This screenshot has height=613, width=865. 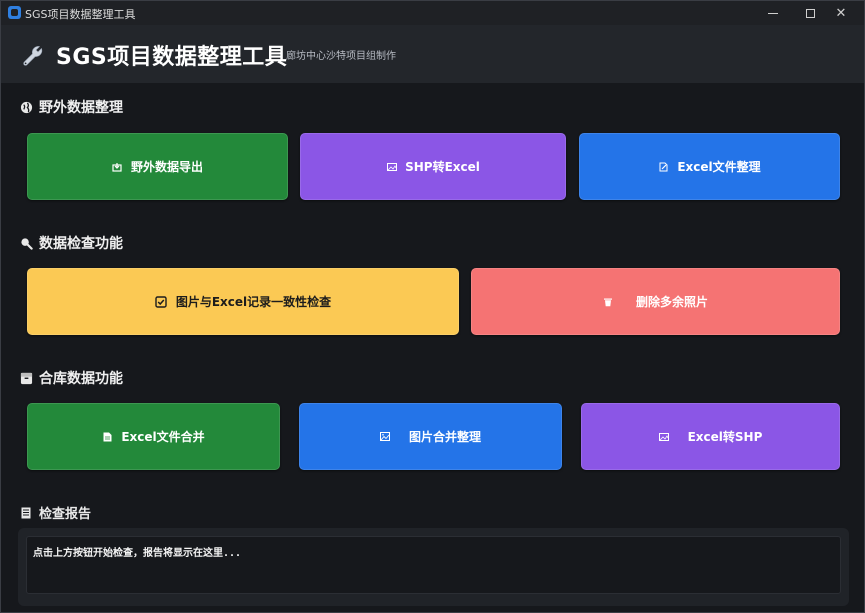 I want to click on excel-file-organize-button: Excel文件整理, so click(x=709, y=166).